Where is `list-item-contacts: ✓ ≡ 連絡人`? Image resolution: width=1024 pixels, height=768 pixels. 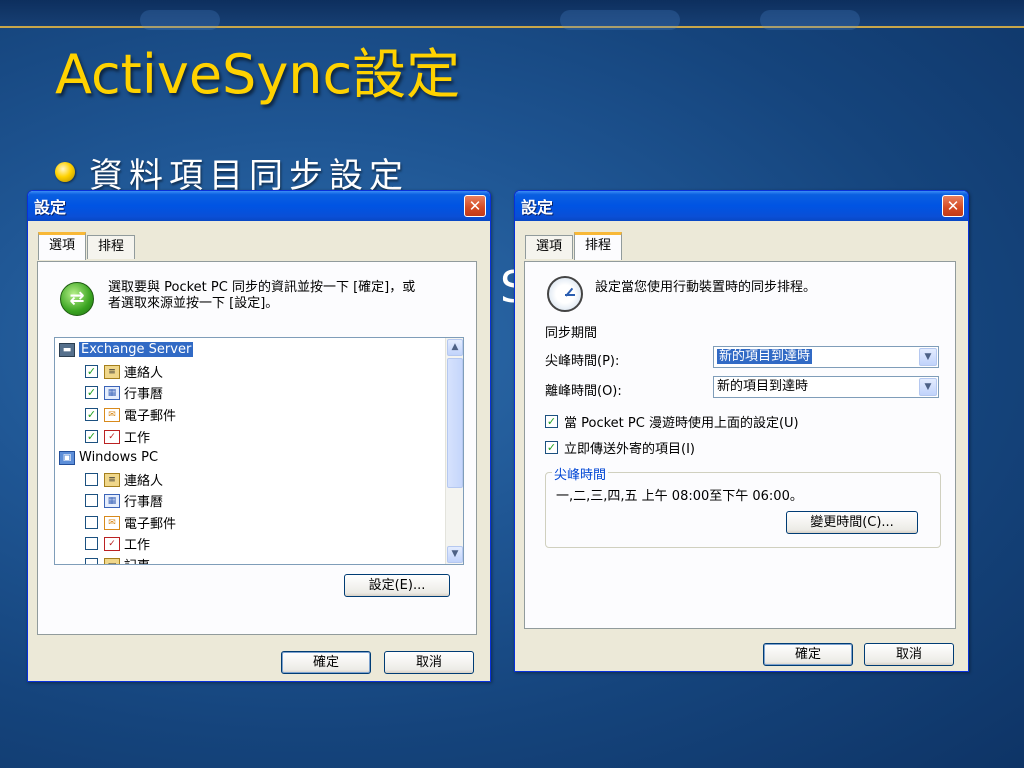 list-item-contacts: ✓ ≡ 連絡人 is located at coordinates (124, 371).